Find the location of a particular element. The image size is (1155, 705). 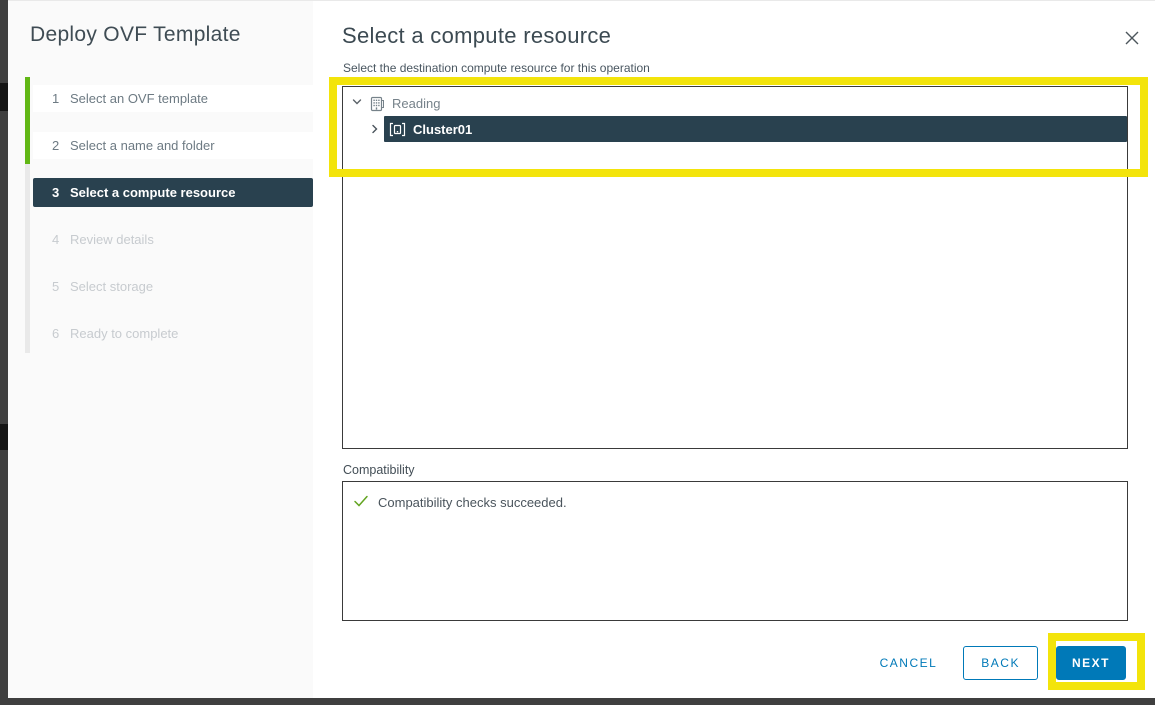

compatibility-message: Compatibility checks succeeded. is located at coordinates (472, 502).